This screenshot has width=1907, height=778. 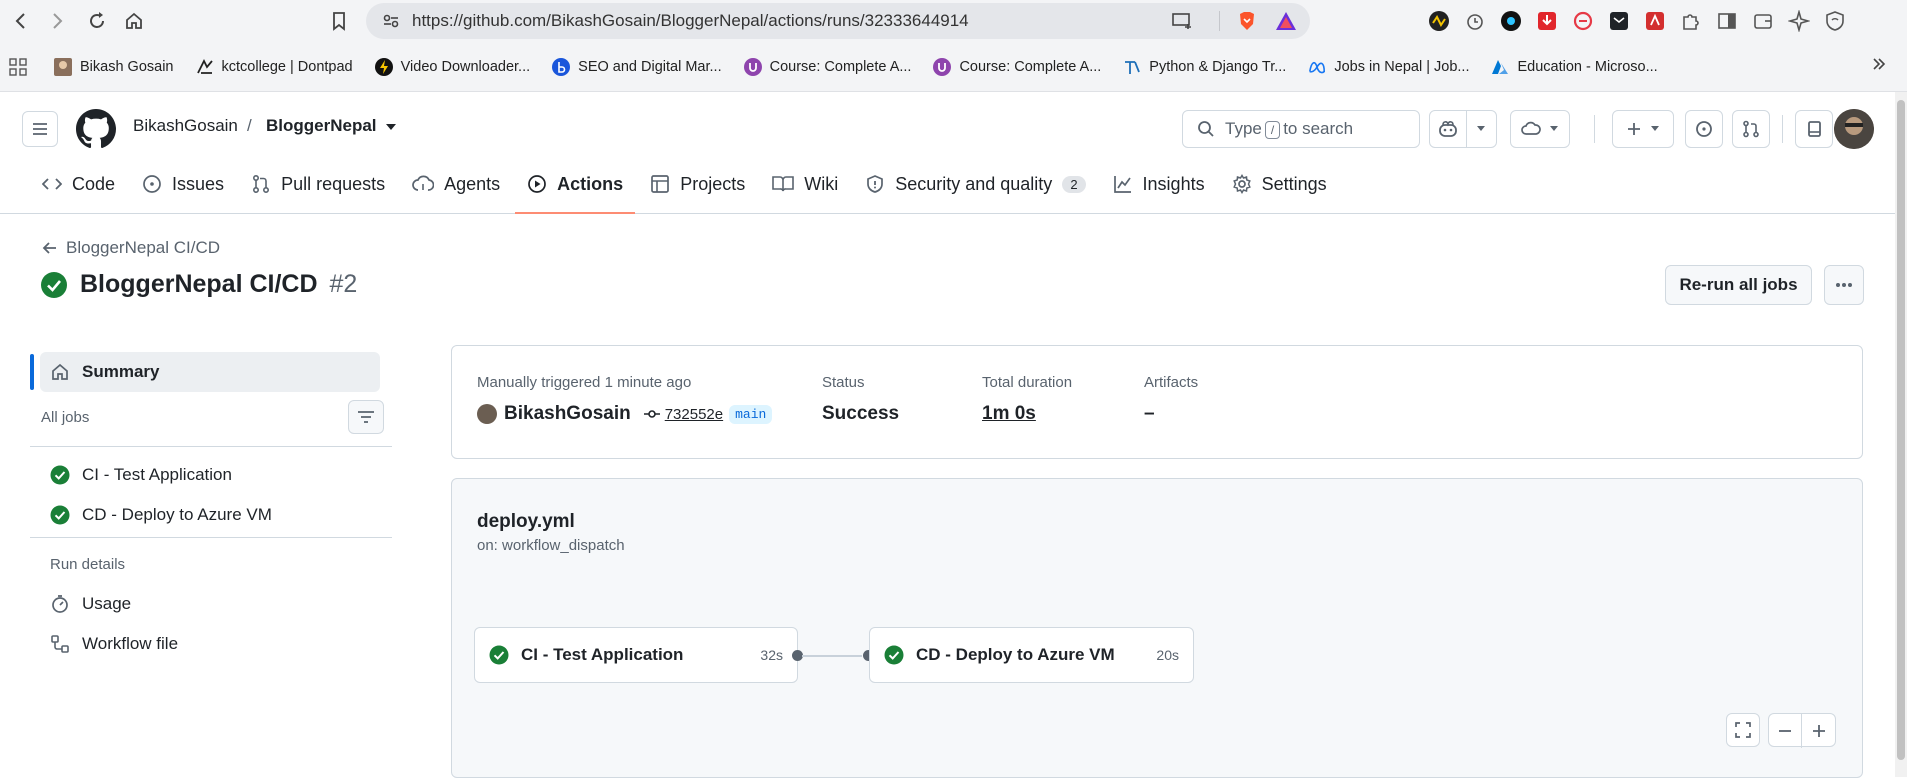 I want to click on duration-value: 1m 0s, so click(x=1027, y=414).